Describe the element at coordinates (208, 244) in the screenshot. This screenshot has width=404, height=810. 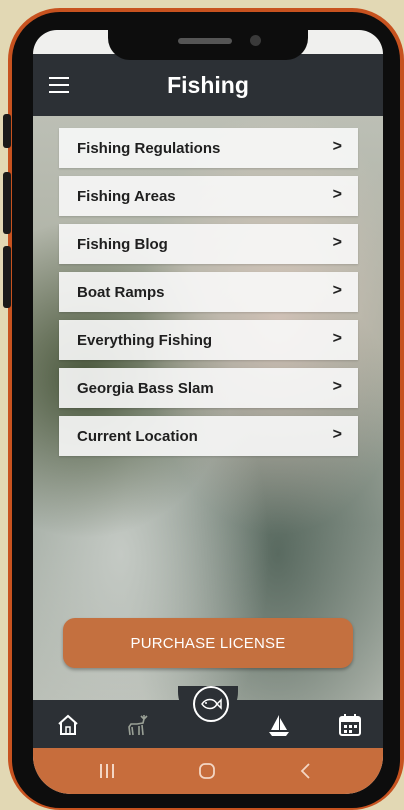
I see `menu-item-fishing-blog: Fishing Blog >` at that location.